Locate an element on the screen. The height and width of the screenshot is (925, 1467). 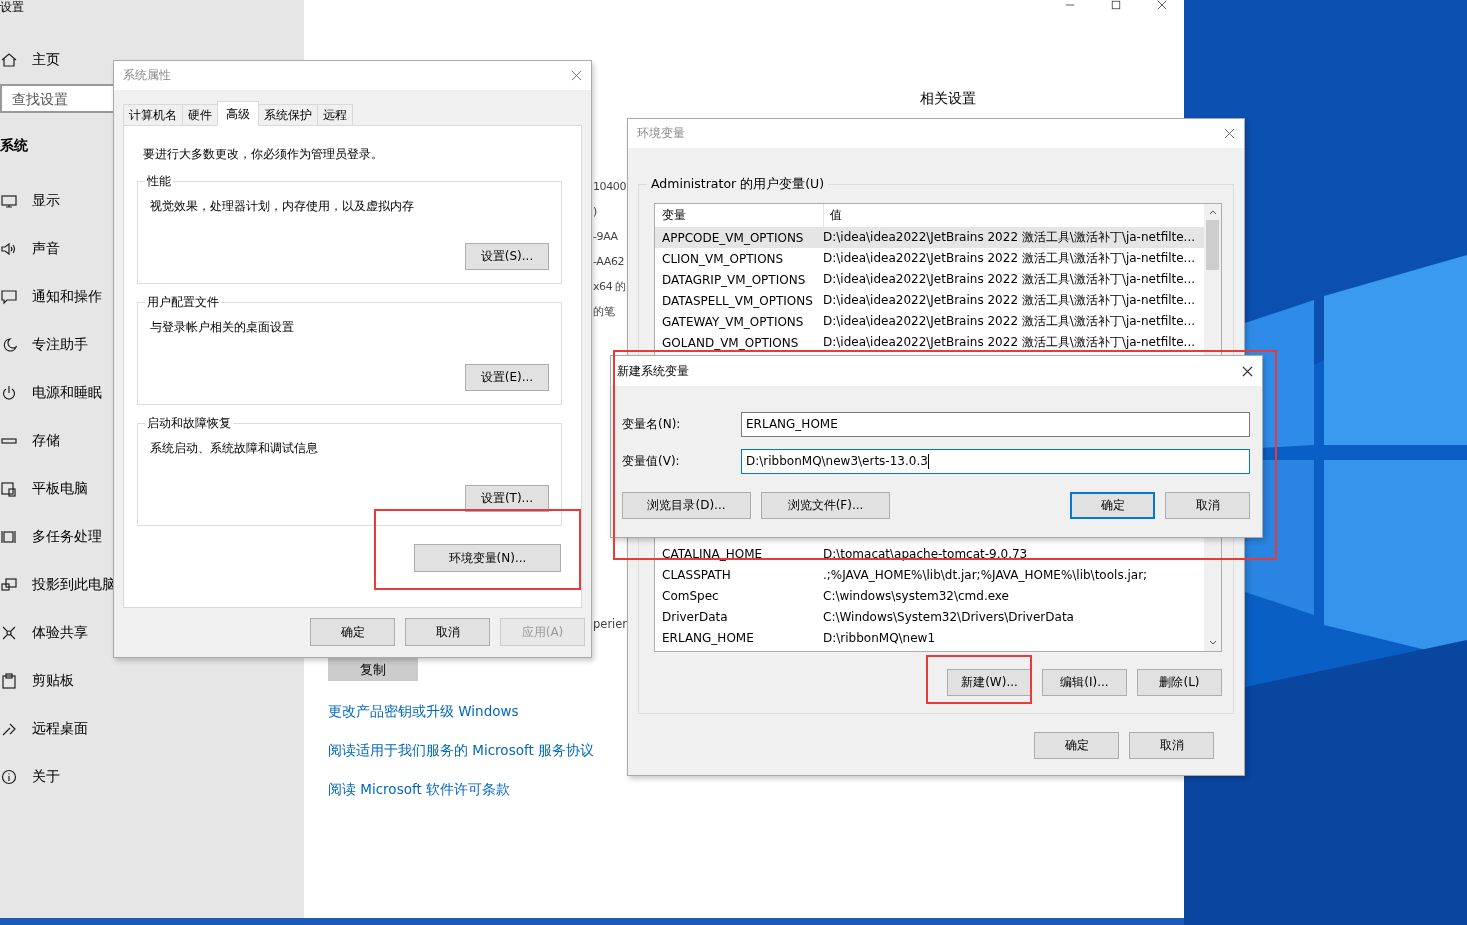
window-title: 设置 is located at coordinates (12, 7).